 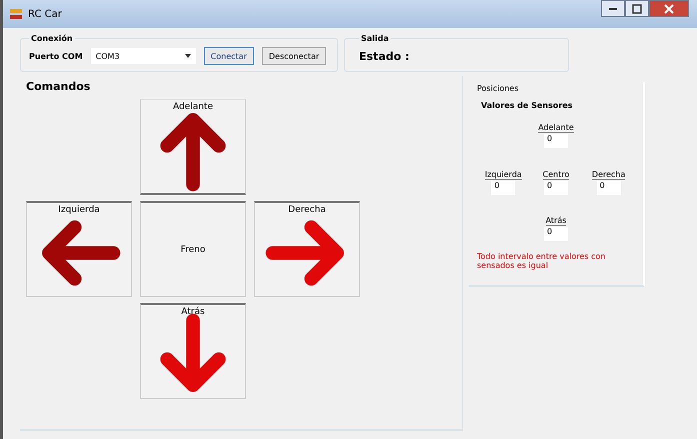 What do you see at coordinates (609, 175) in the screenshot?
I see `field-label: Derecha` at bounding box center [609, 175].